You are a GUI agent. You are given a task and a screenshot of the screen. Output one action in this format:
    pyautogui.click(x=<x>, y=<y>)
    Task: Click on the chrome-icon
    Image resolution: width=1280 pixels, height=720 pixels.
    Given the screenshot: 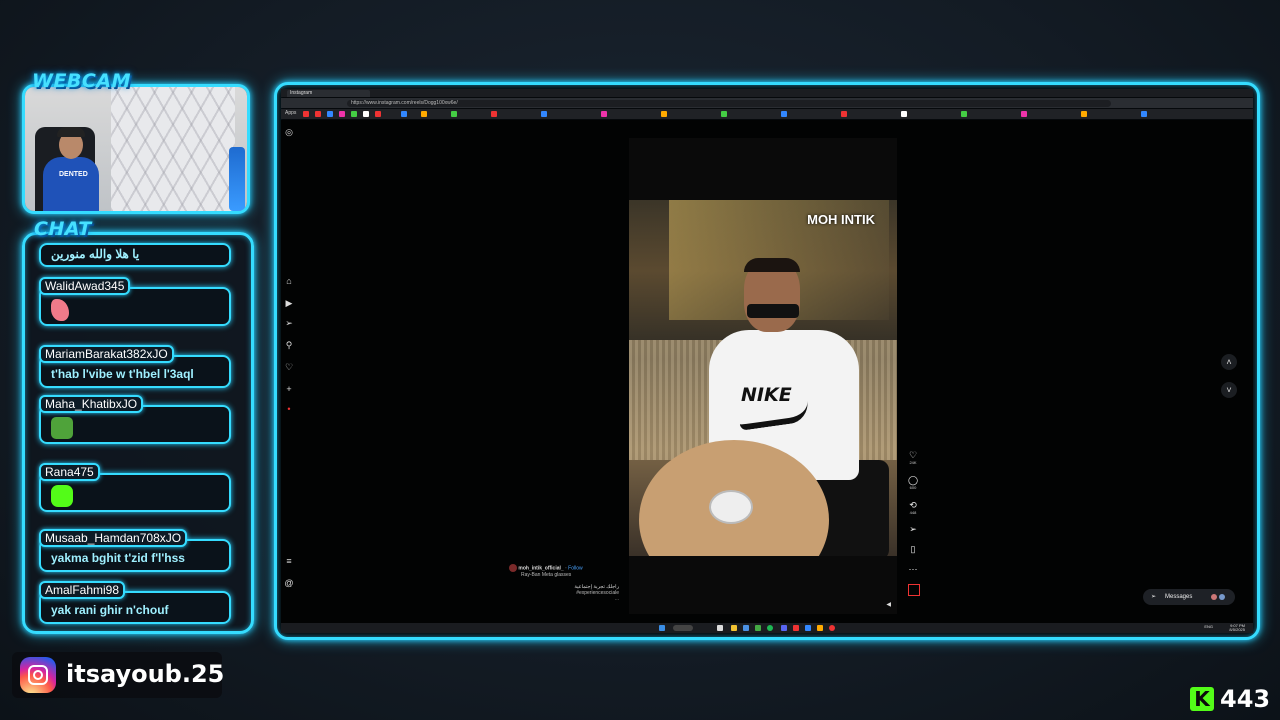 What is the action you would take?
    pyautogui.click(x=832, y=628)
    